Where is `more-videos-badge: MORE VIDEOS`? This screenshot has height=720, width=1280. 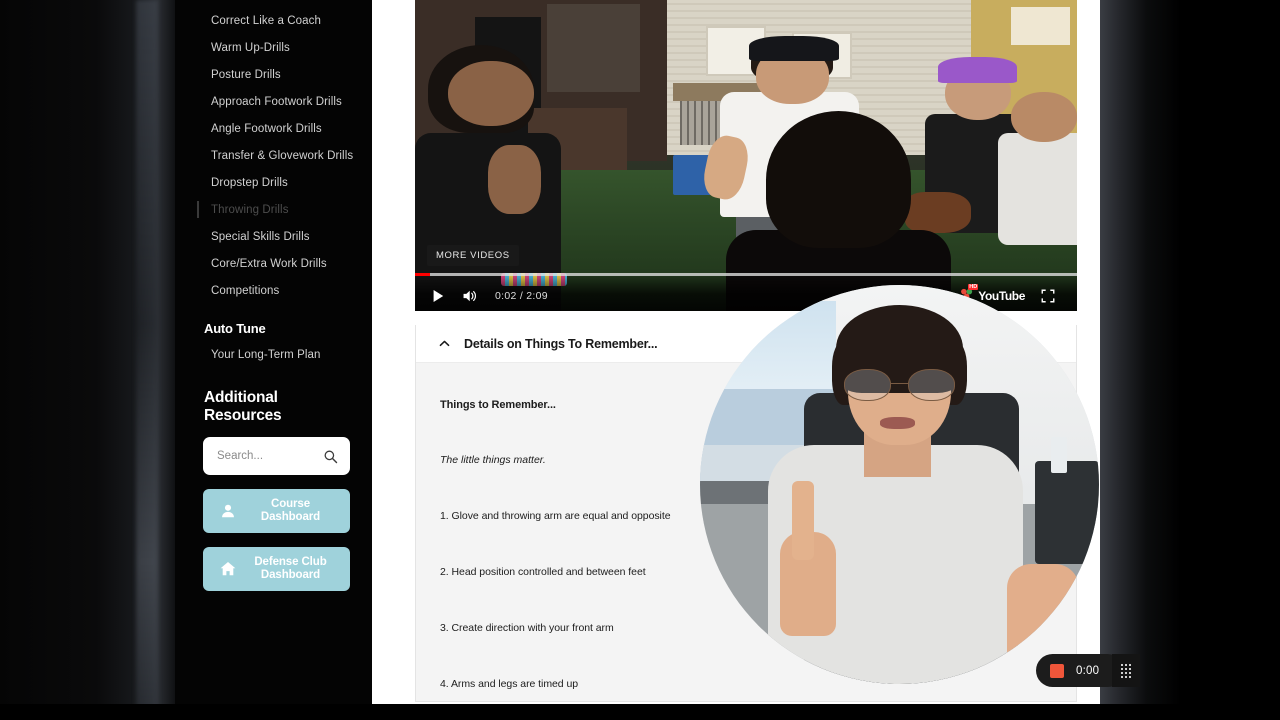 more-videos-badge: MORE VIDEOS is located at coordinates (473, 255).